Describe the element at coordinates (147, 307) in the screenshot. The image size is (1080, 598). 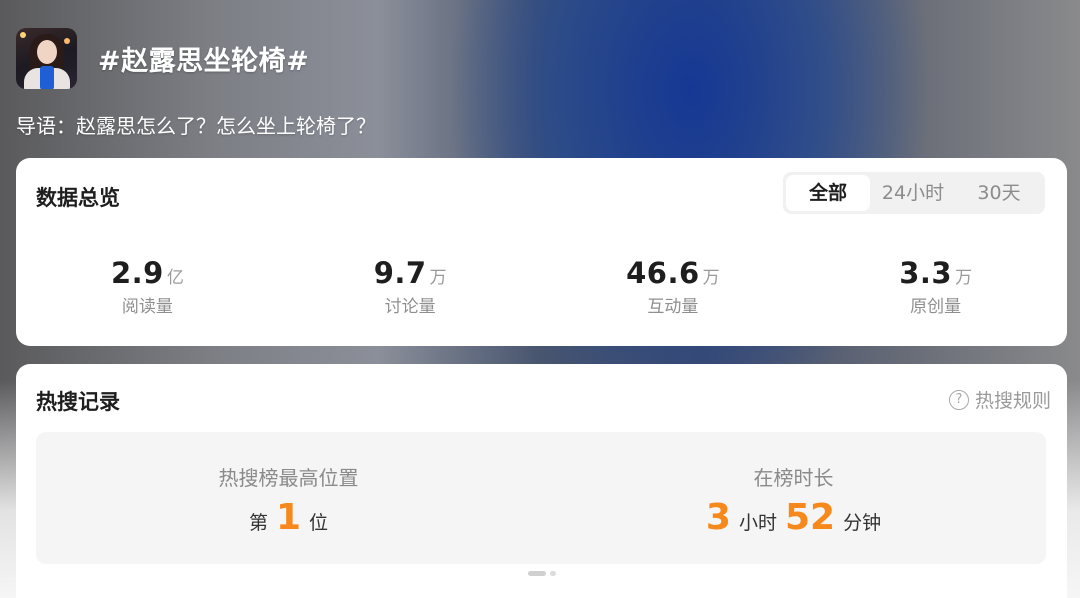
I see `stat-reads-label: 阅读量` at that location.